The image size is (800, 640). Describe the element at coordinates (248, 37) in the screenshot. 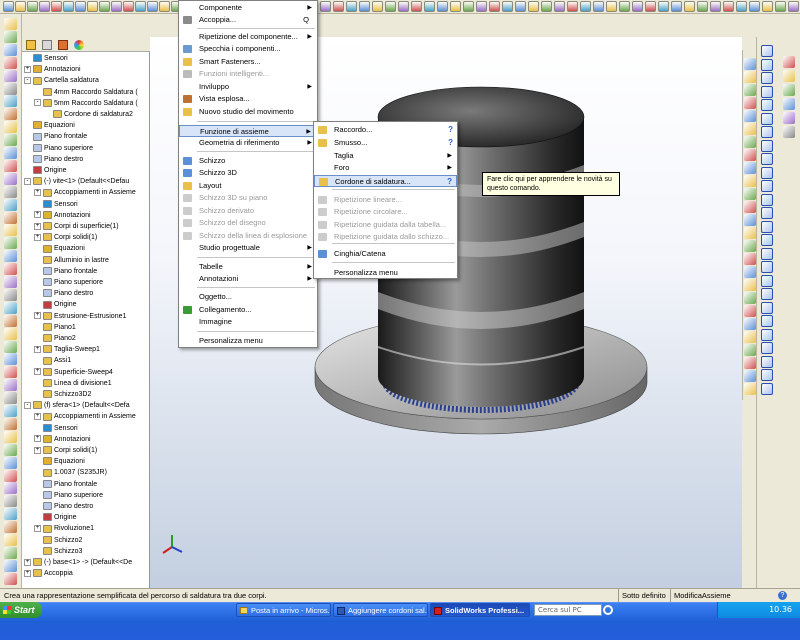

I see `menu-item: Ripetizione del componente... ▶` at that location.